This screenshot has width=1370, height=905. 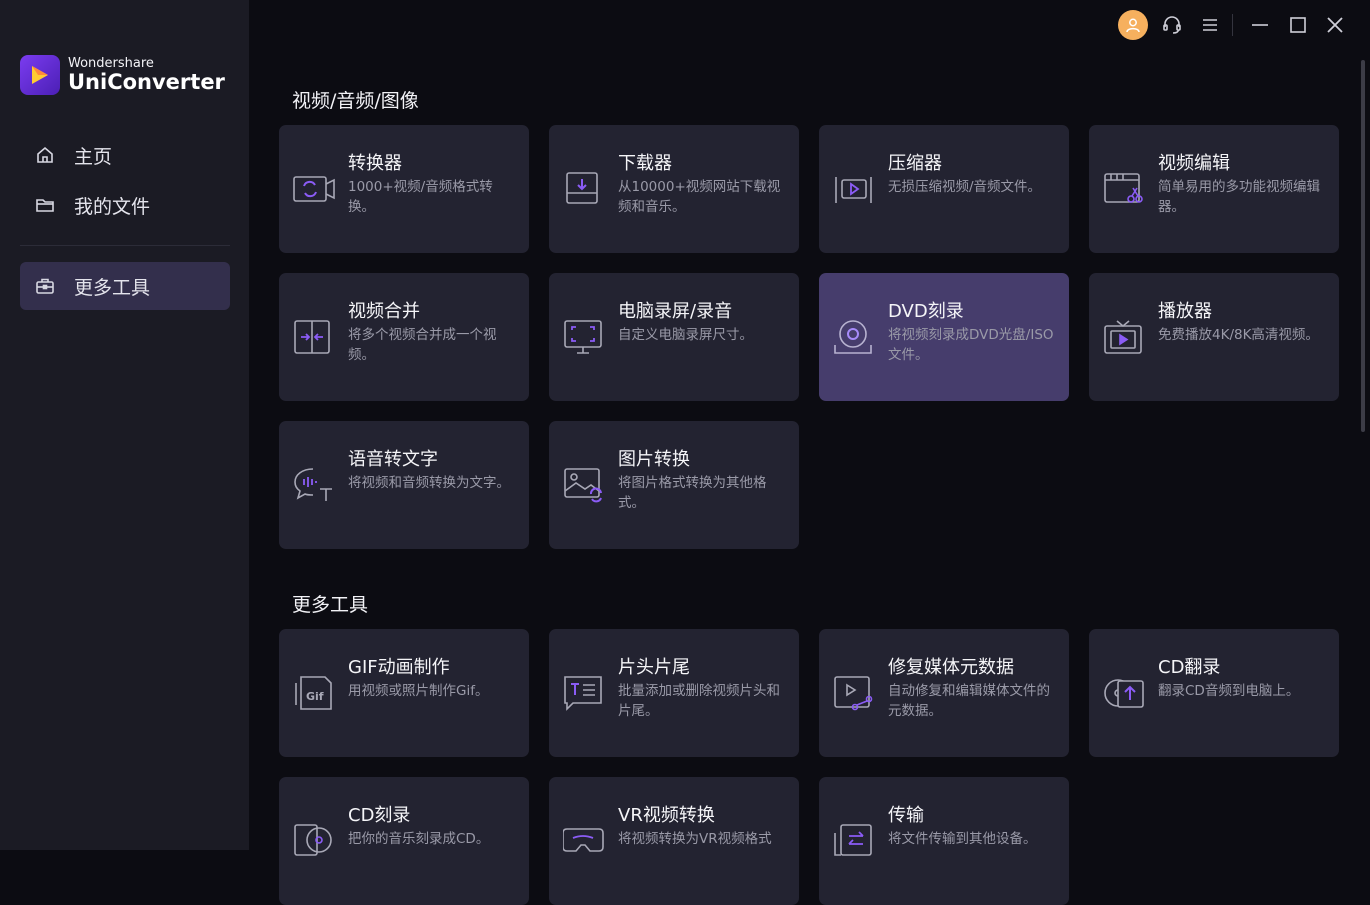 I want to click on sidebar-item-label: 我的文件, so click(x=112, y=206).